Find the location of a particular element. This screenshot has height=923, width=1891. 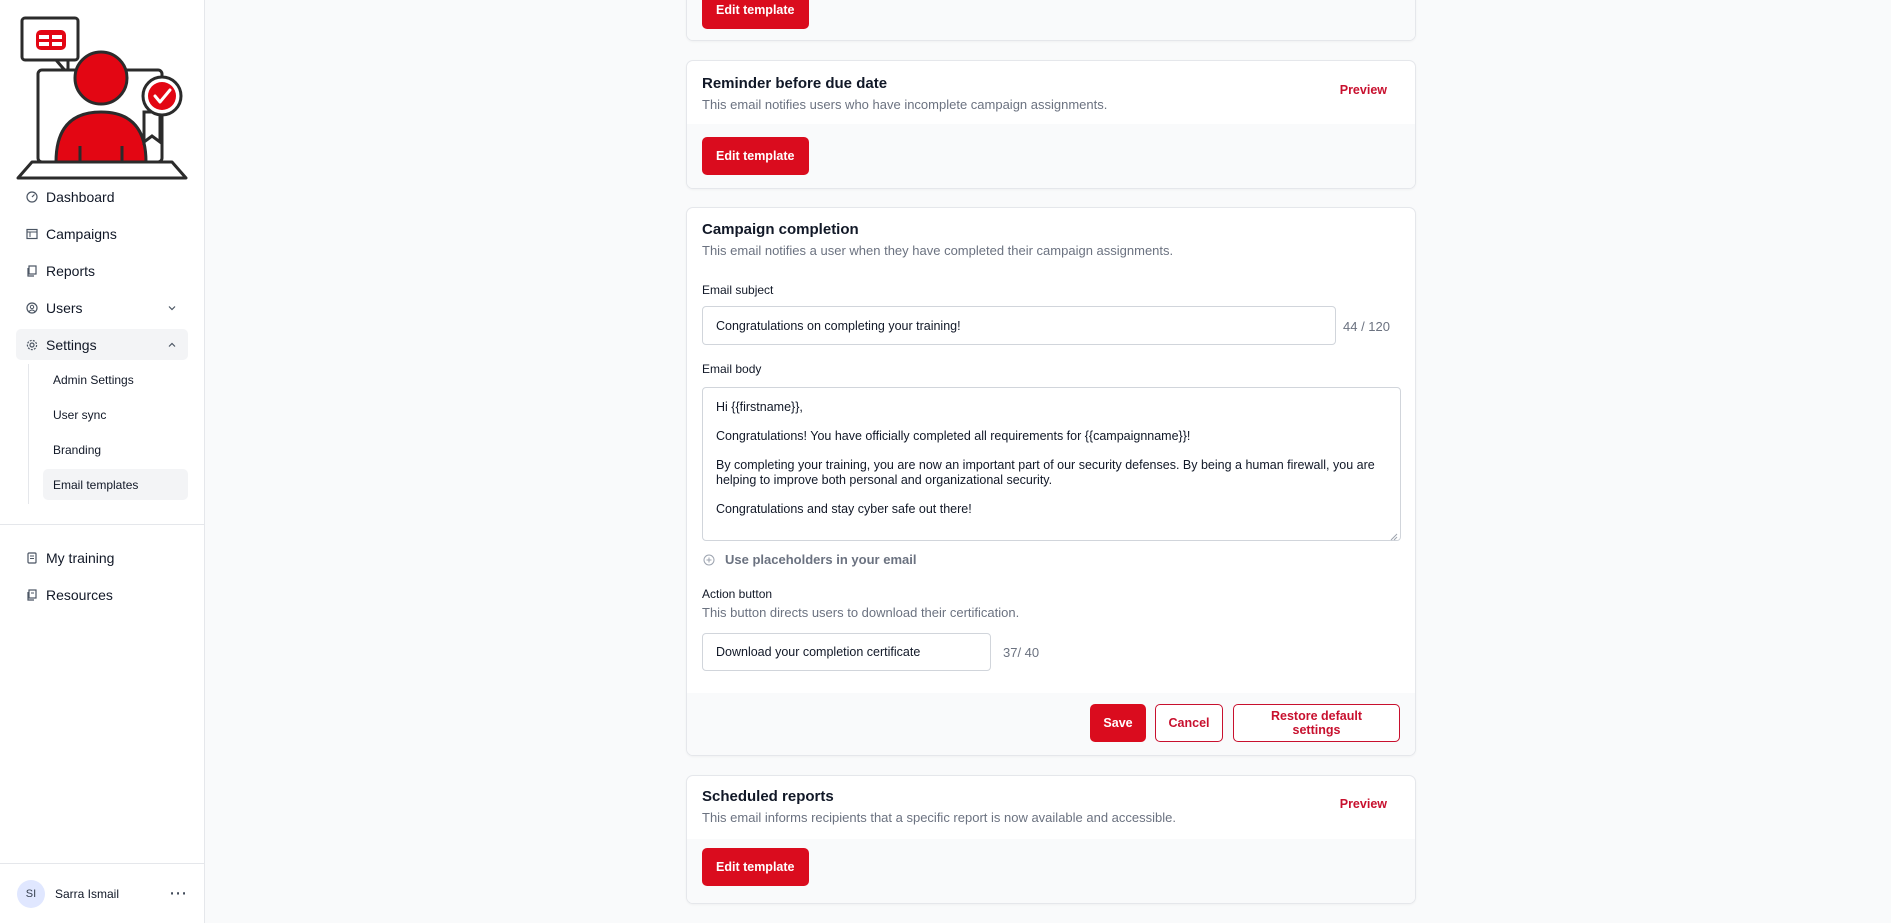

nav-label: My training is located at coordinates (80, 557).